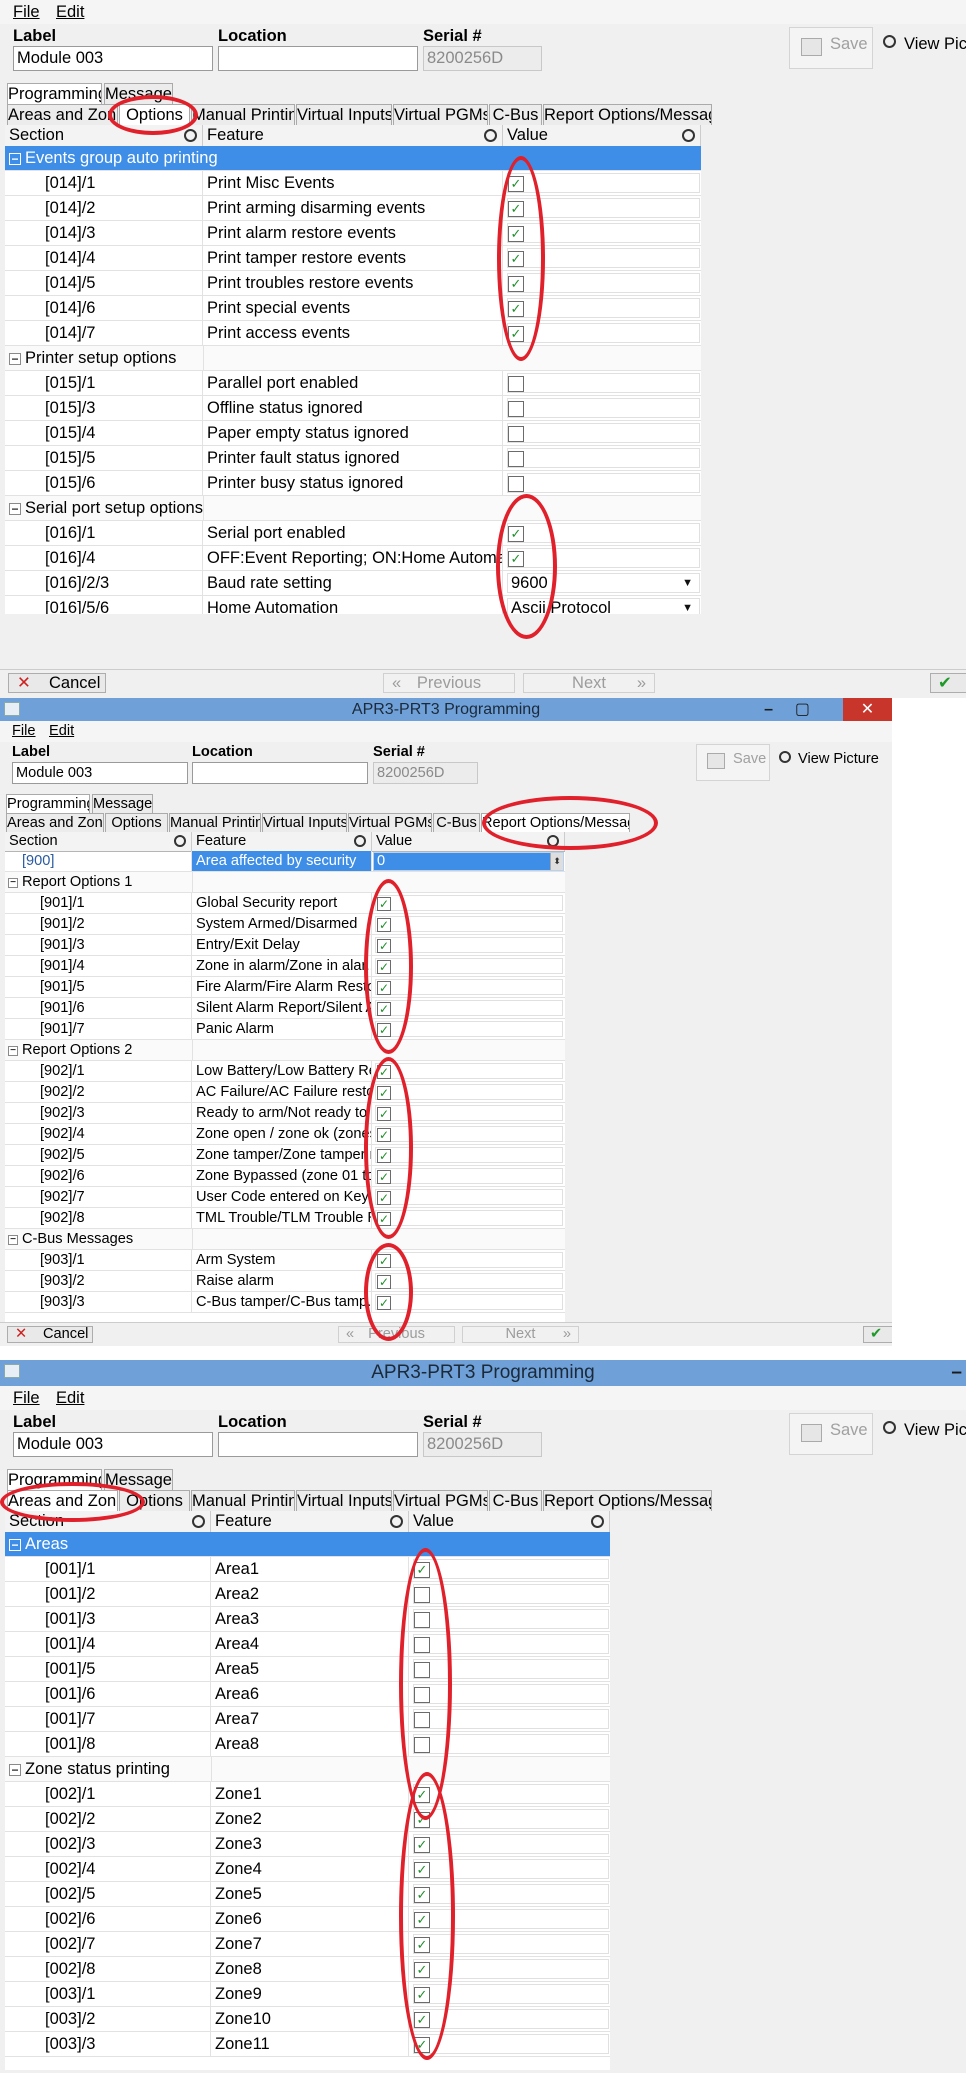  Describe the element at coordinates (520, 1334) in the screenshot. I see `next-button: Next »` at that location.